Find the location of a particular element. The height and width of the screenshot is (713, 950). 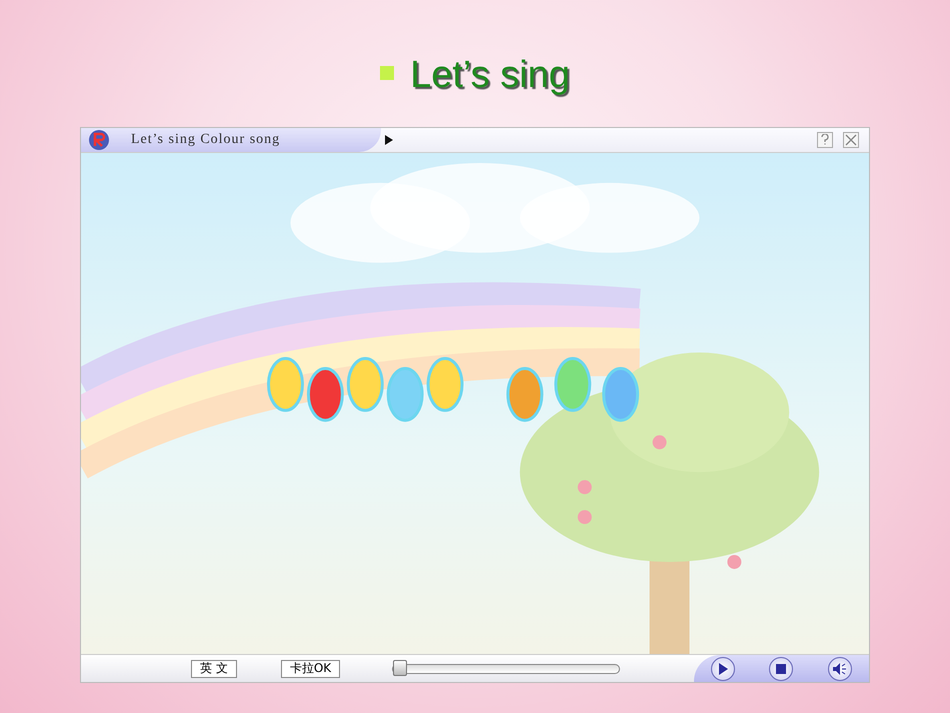

mode-button: 英 文 is located at coordinates (214, 669).